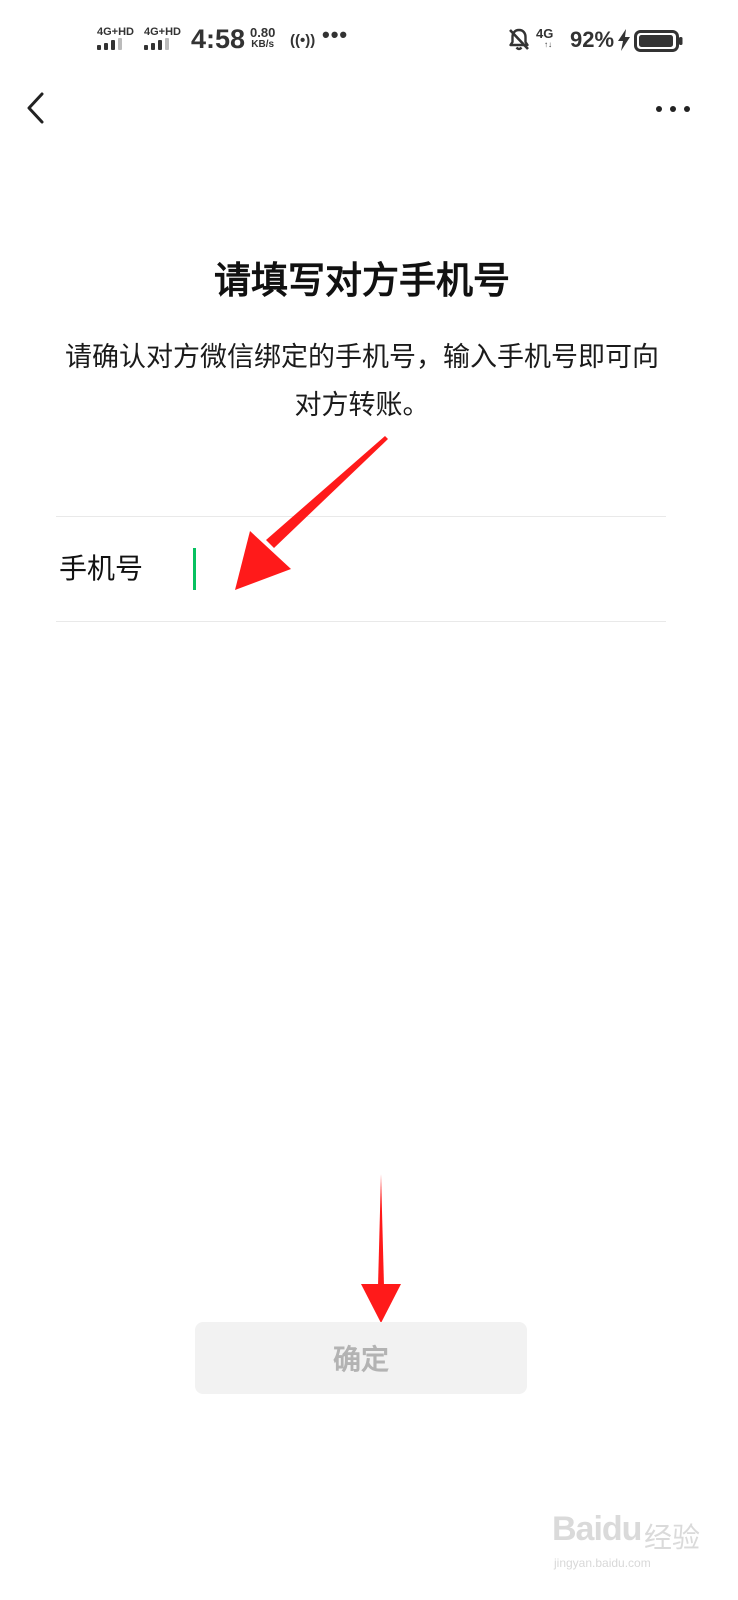 Image resolution: width=738 pixels, height=1600 pixels. What do you see at coordinates (658, 41) in the screenshot?
I see `battery-icon` at bounding box center [658, 41].